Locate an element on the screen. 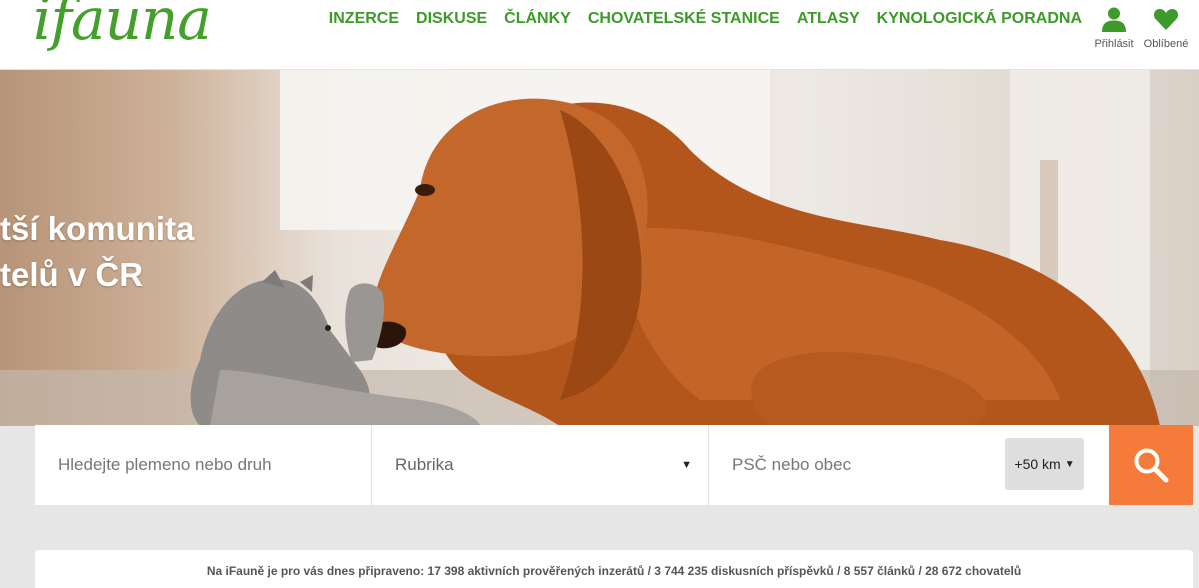 Image resolution: width=1199 pixels, height=588 pixels. nav-item-kynologicka-poradna: KYNOLOGICKÁ PORADNA is located at coordinates (979, 19).